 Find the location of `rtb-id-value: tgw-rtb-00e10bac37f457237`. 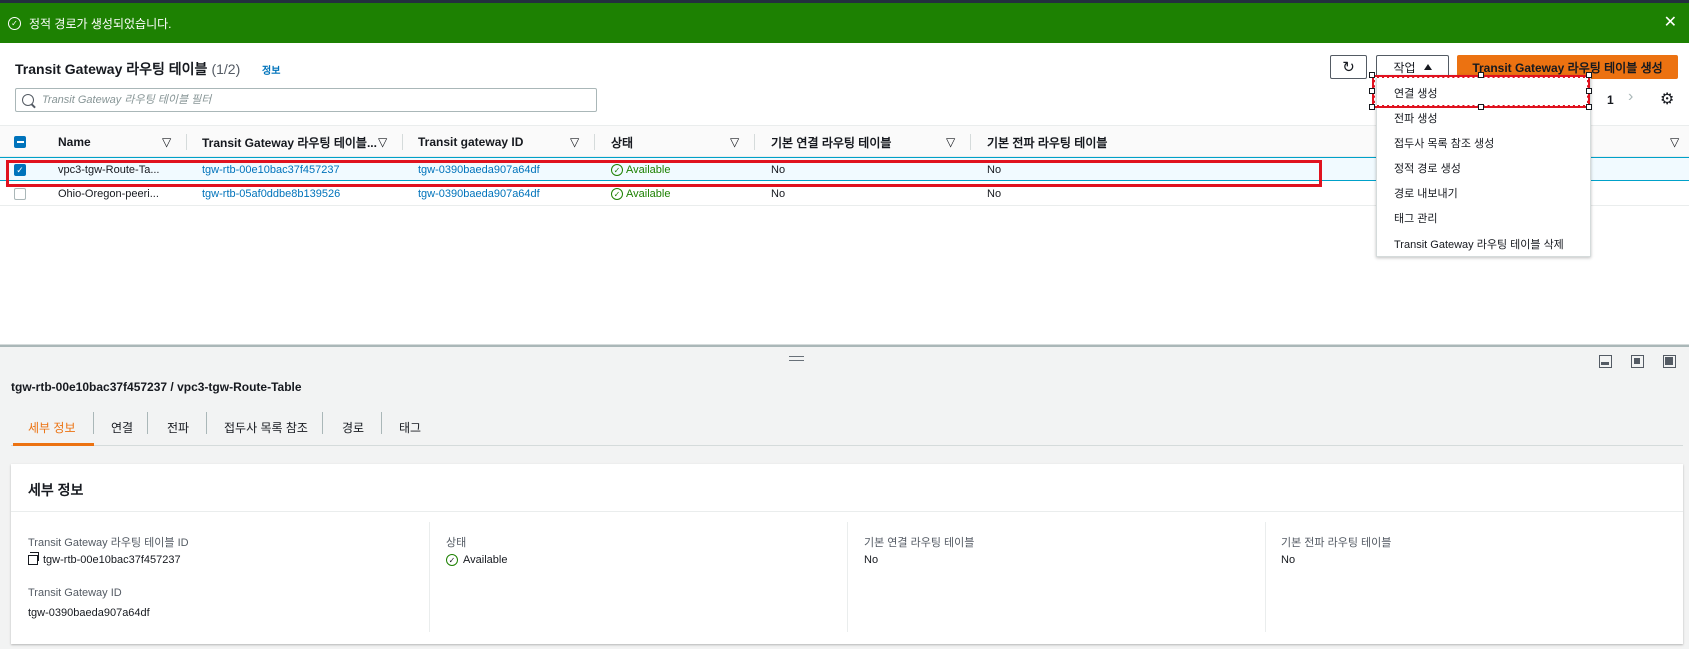

rtb-id-value: tgw-rtb-00e10bac37f457237 is located at coordinates (104, 559).